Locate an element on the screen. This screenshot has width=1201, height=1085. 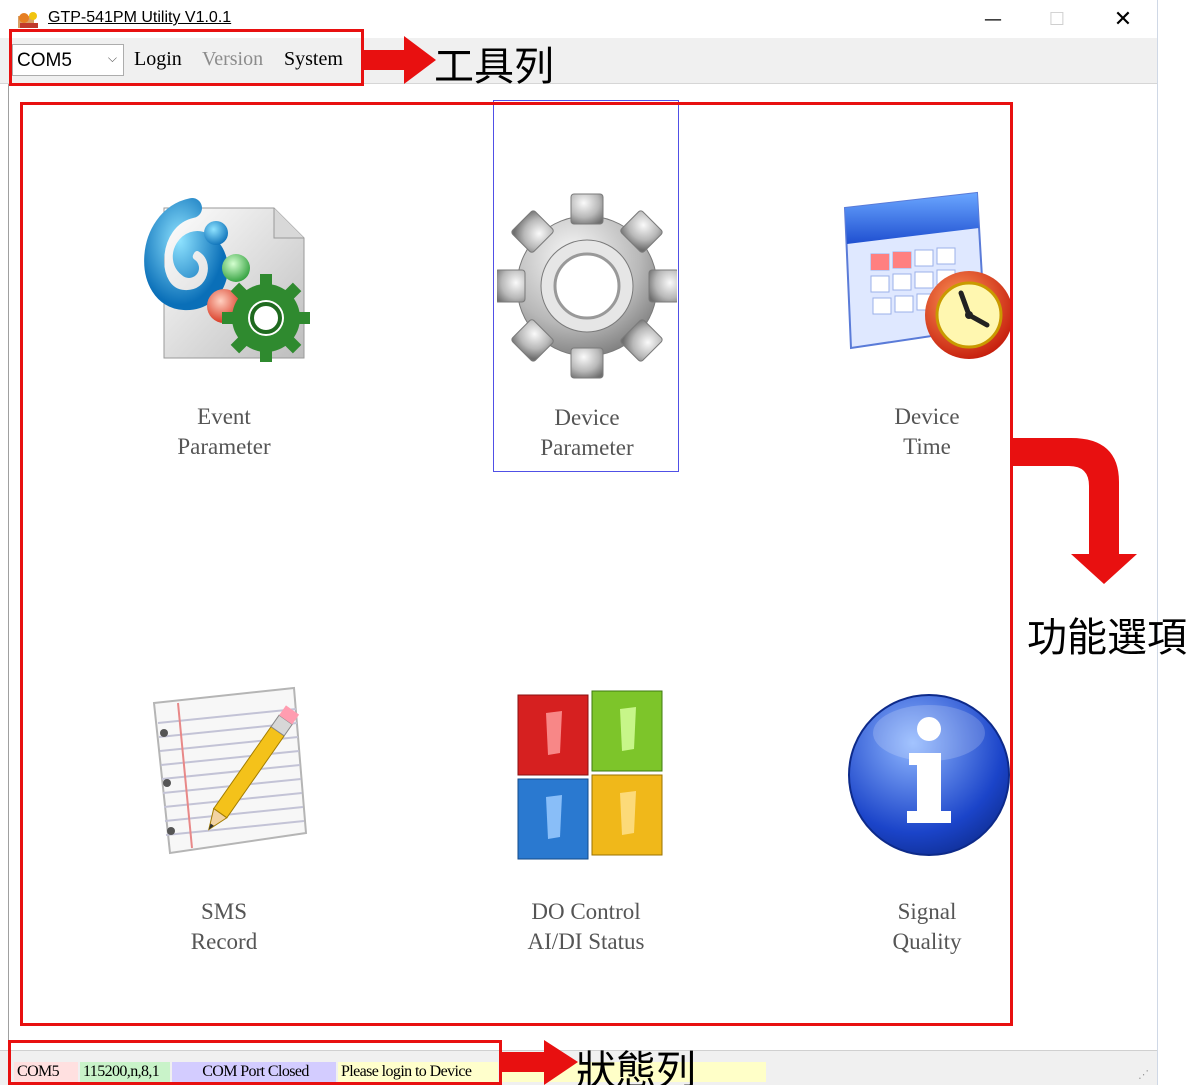
annotation-status-label: 狀態列 is located at coordinates (636, 1066).